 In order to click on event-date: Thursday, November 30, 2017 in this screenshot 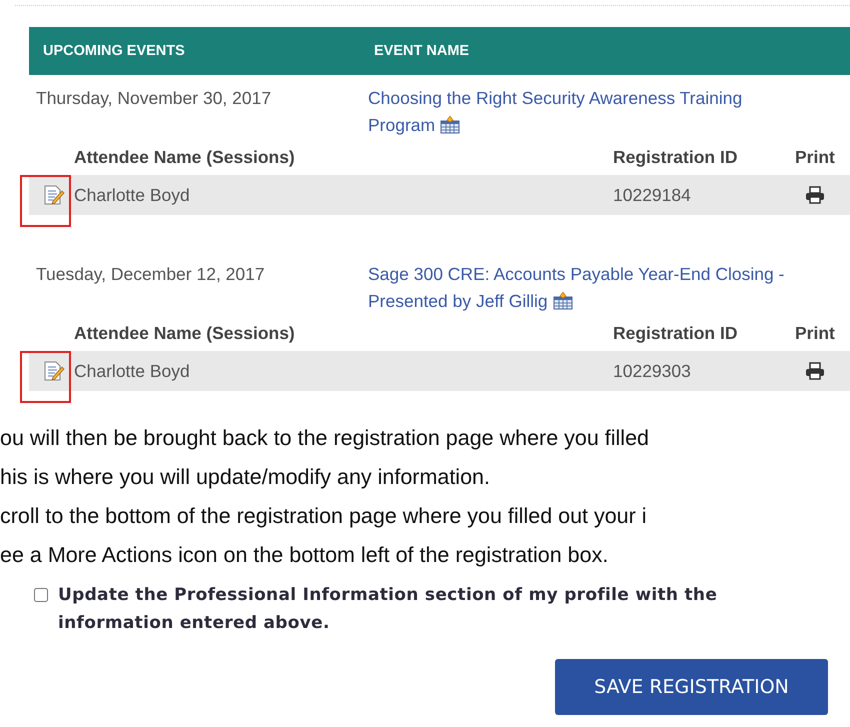, I will do `click(153, 98)`.